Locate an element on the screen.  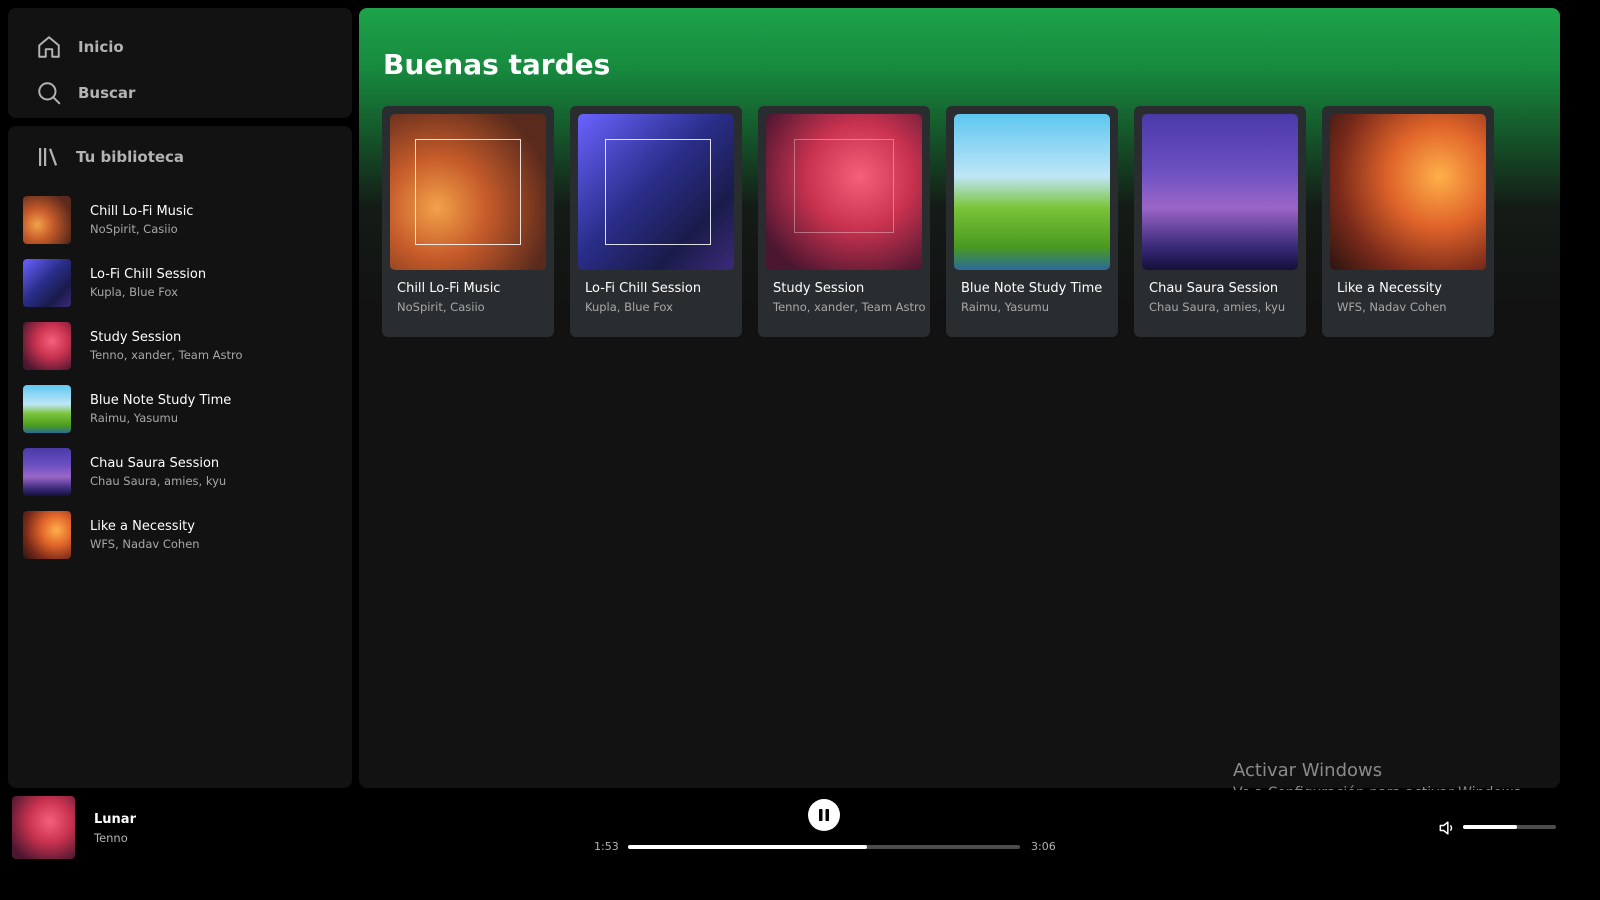
library-icon is located at coordinates (48, 157).